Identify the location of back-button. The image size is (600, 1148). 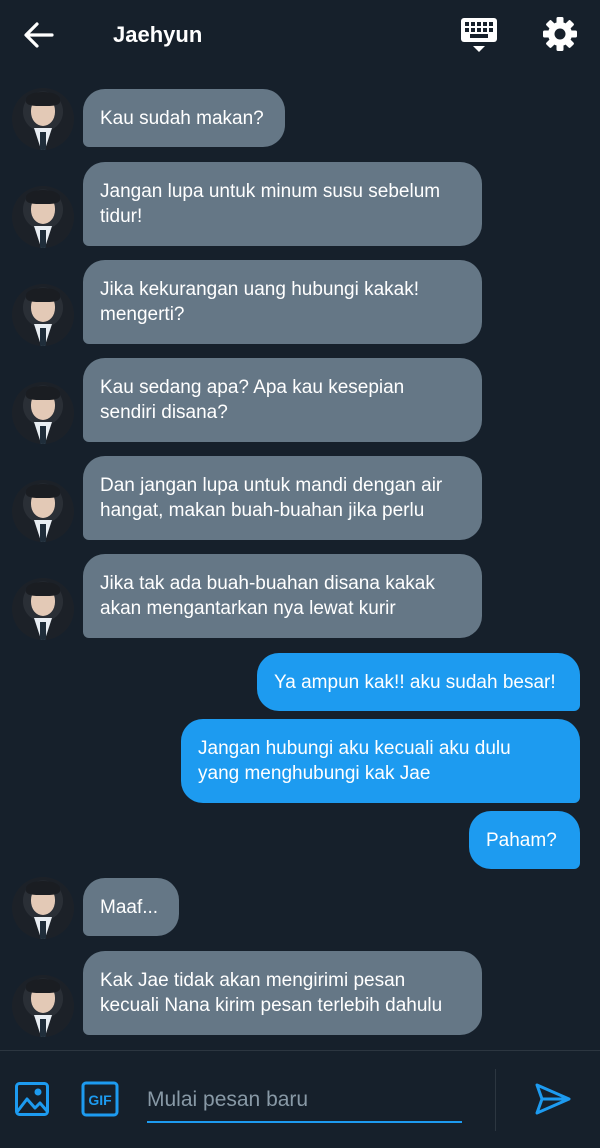
(39, 35).